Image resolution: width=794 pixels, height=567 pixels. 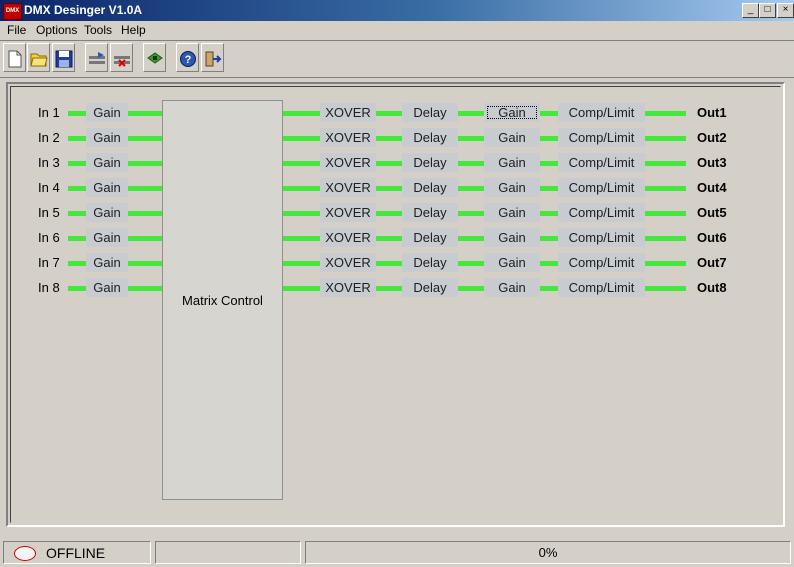 I want to click on connection-status: OFFLINE, so click(x=77, y=552).